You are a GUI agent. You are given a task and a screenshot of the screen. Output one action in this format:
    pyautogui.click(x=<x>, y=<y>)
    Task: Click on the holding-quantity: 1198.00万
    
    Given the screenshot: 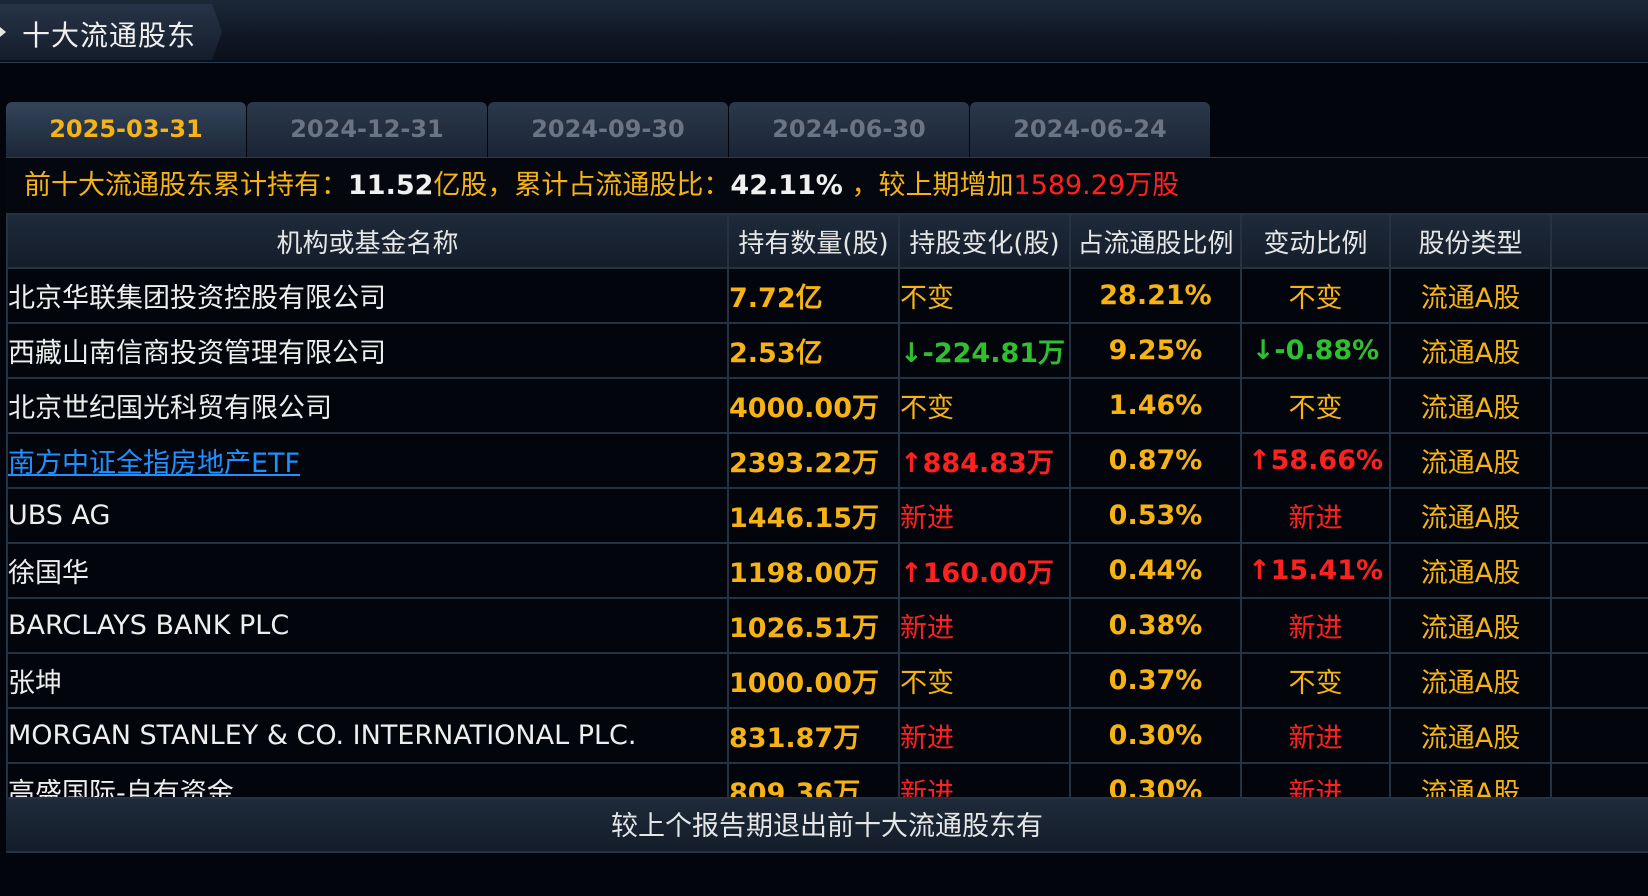 What is the action you would take?
    pyautogui.click(x=813, y=570)
    